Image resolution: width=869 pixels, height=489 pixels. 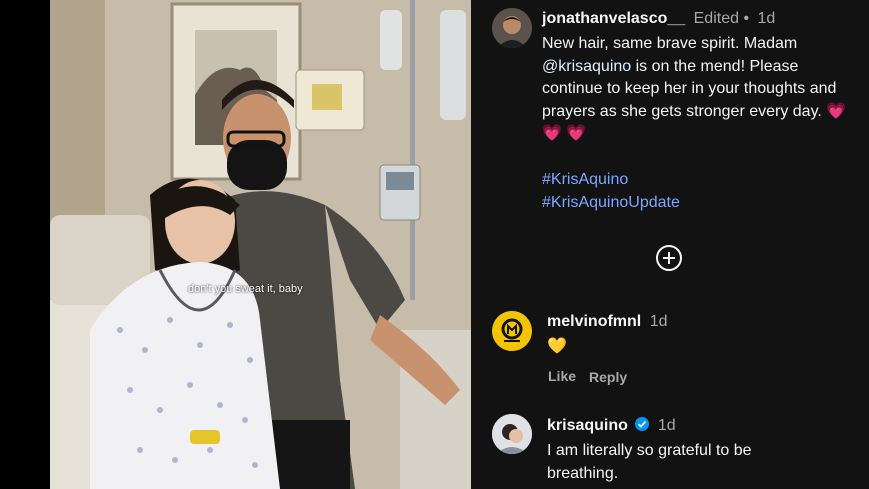 I want to click on post-header: jonathanvelasco__ Edited • 1d, so click(x=658, y=19).